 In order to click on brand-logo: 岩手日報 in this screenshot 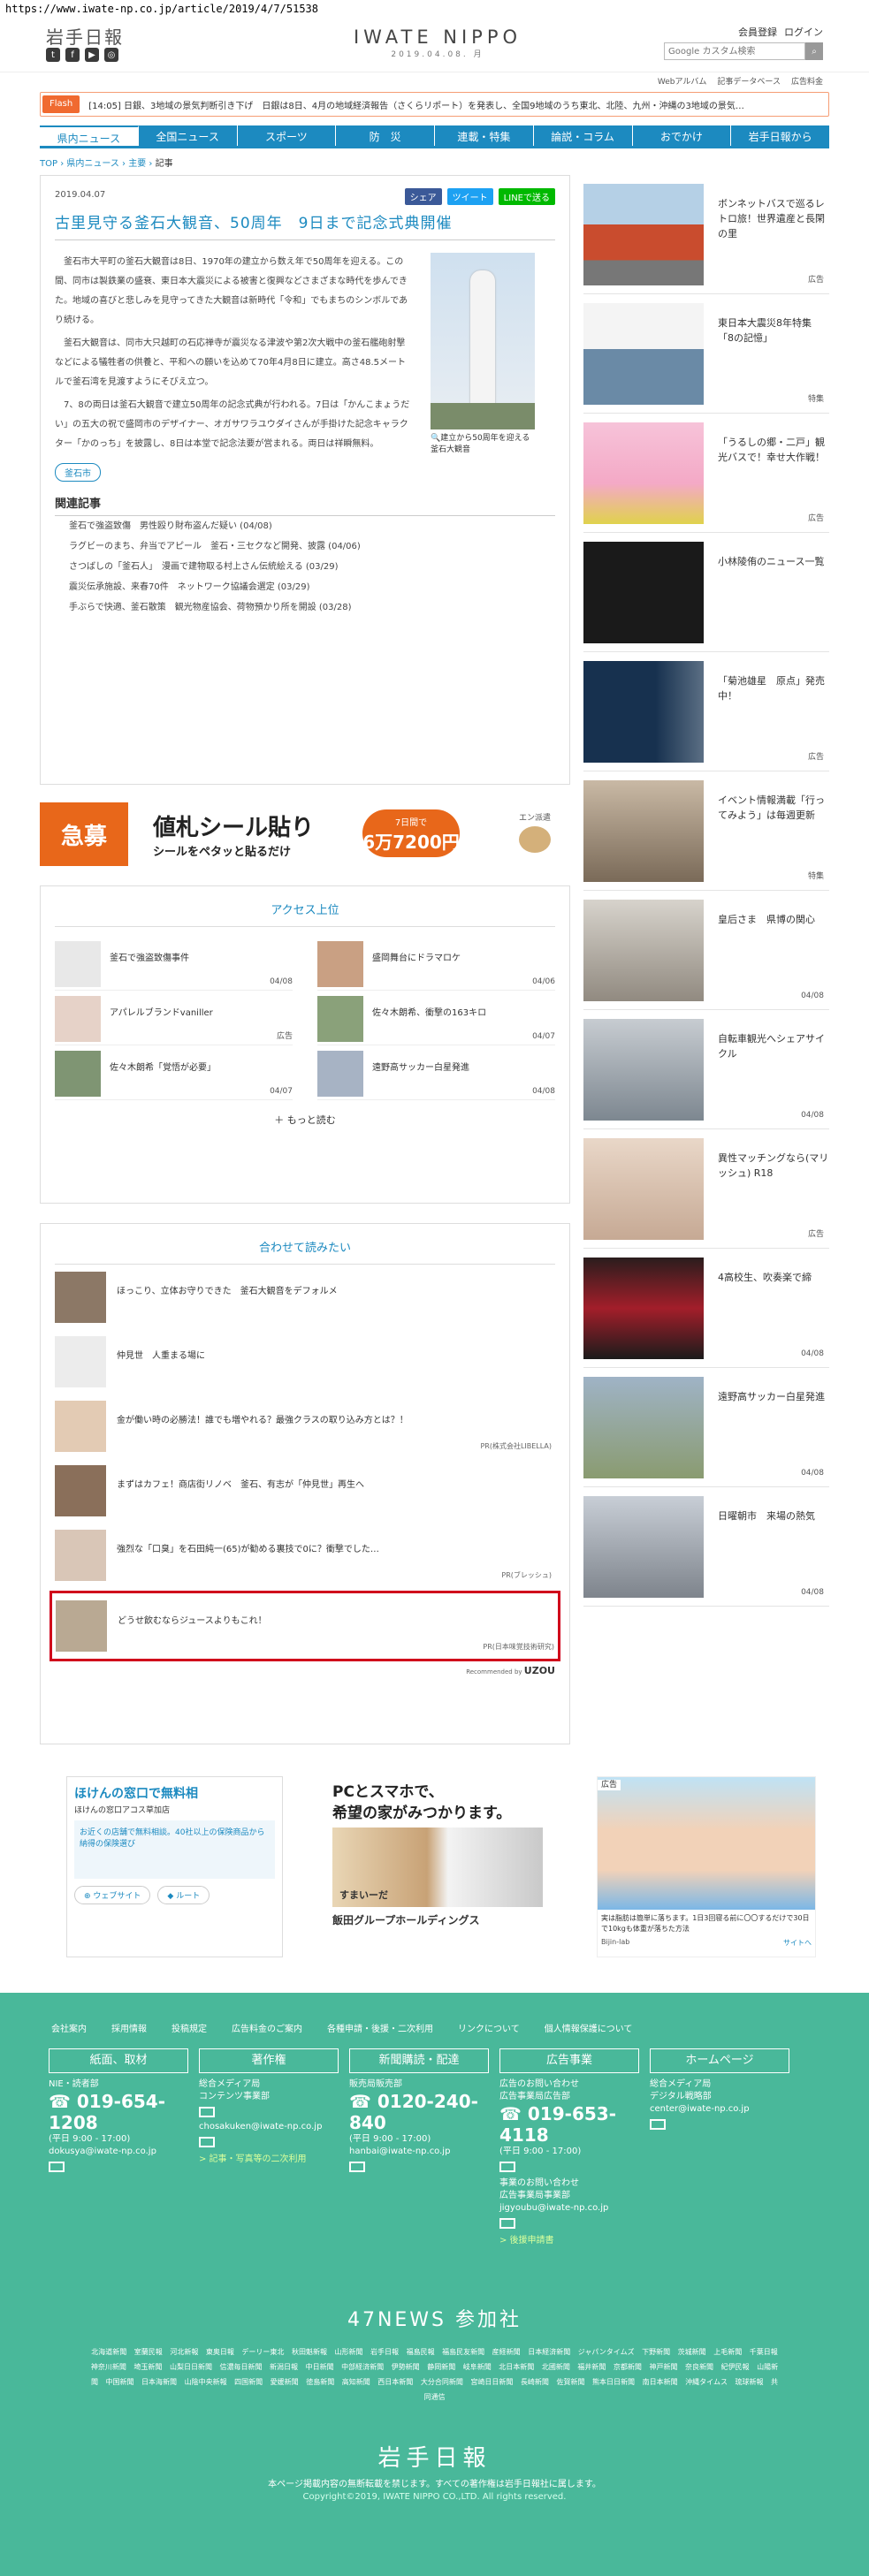, I will do `click(85, 36)`.